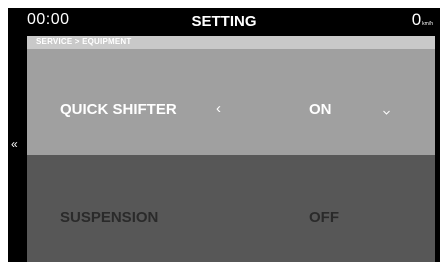  Describe the element at coordinates (109, 217) in the screenshot. I see `setting-label-suspension: SUSPENSION` at that location.